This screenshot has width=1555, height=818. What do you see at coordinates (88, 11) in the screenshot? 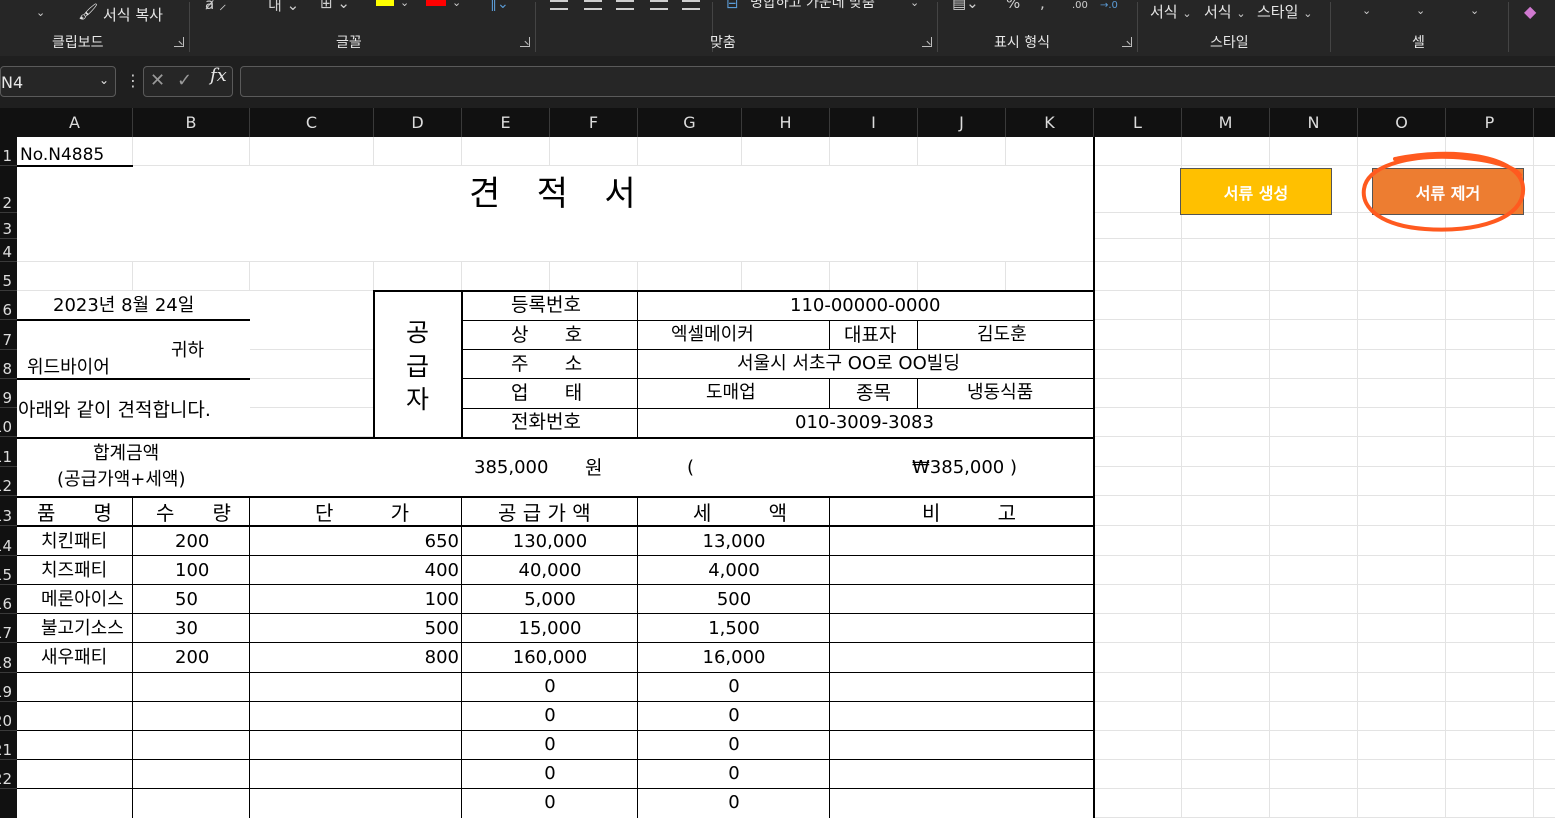
I see `format-painter-icon: 🖌` at bounding box center [88, 11].